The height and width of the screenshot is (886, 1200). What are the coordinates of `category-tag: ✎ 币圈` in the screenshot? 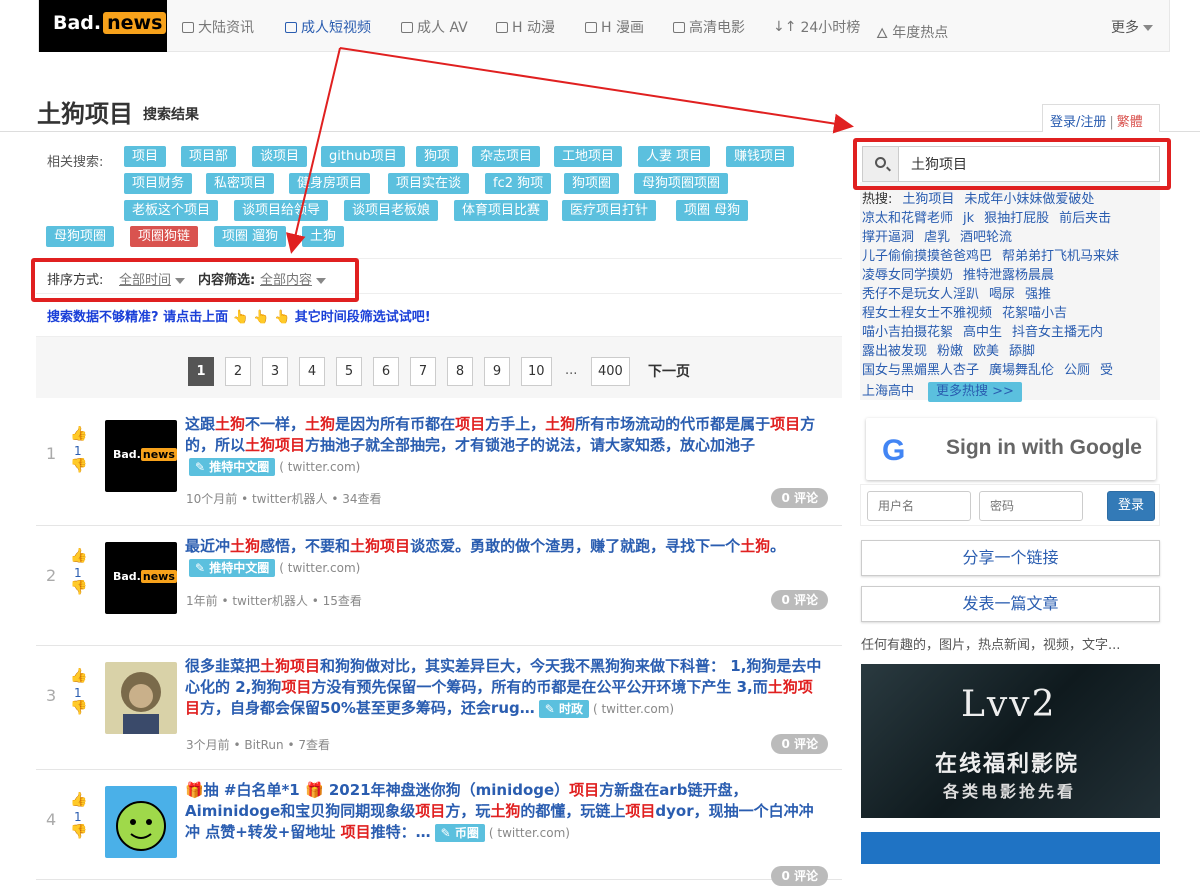 It's located at (459, 832).